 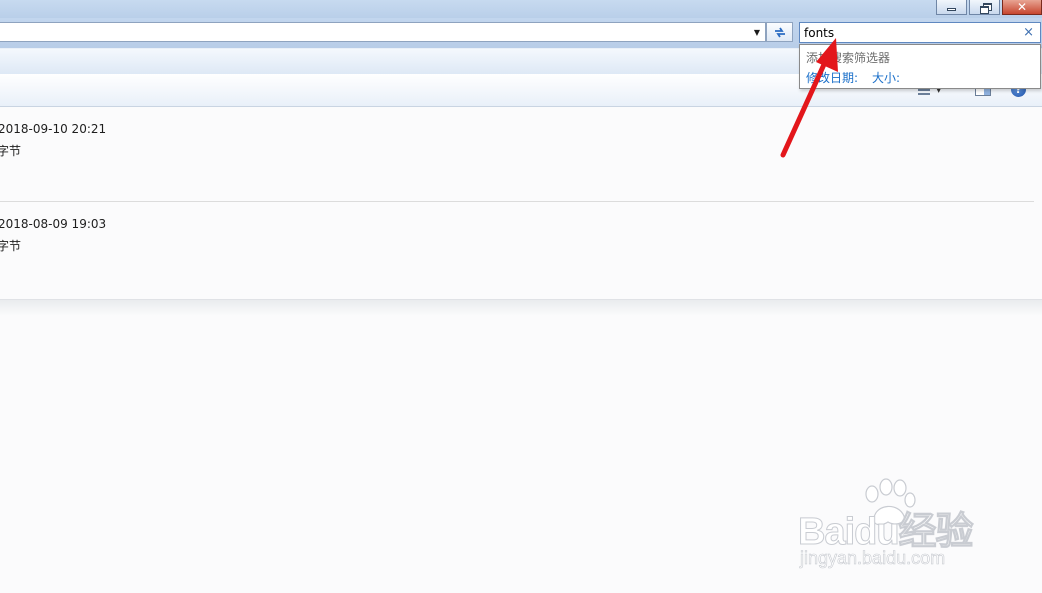 I want to click on address-bar: ▼, so click(x=383, y=32).